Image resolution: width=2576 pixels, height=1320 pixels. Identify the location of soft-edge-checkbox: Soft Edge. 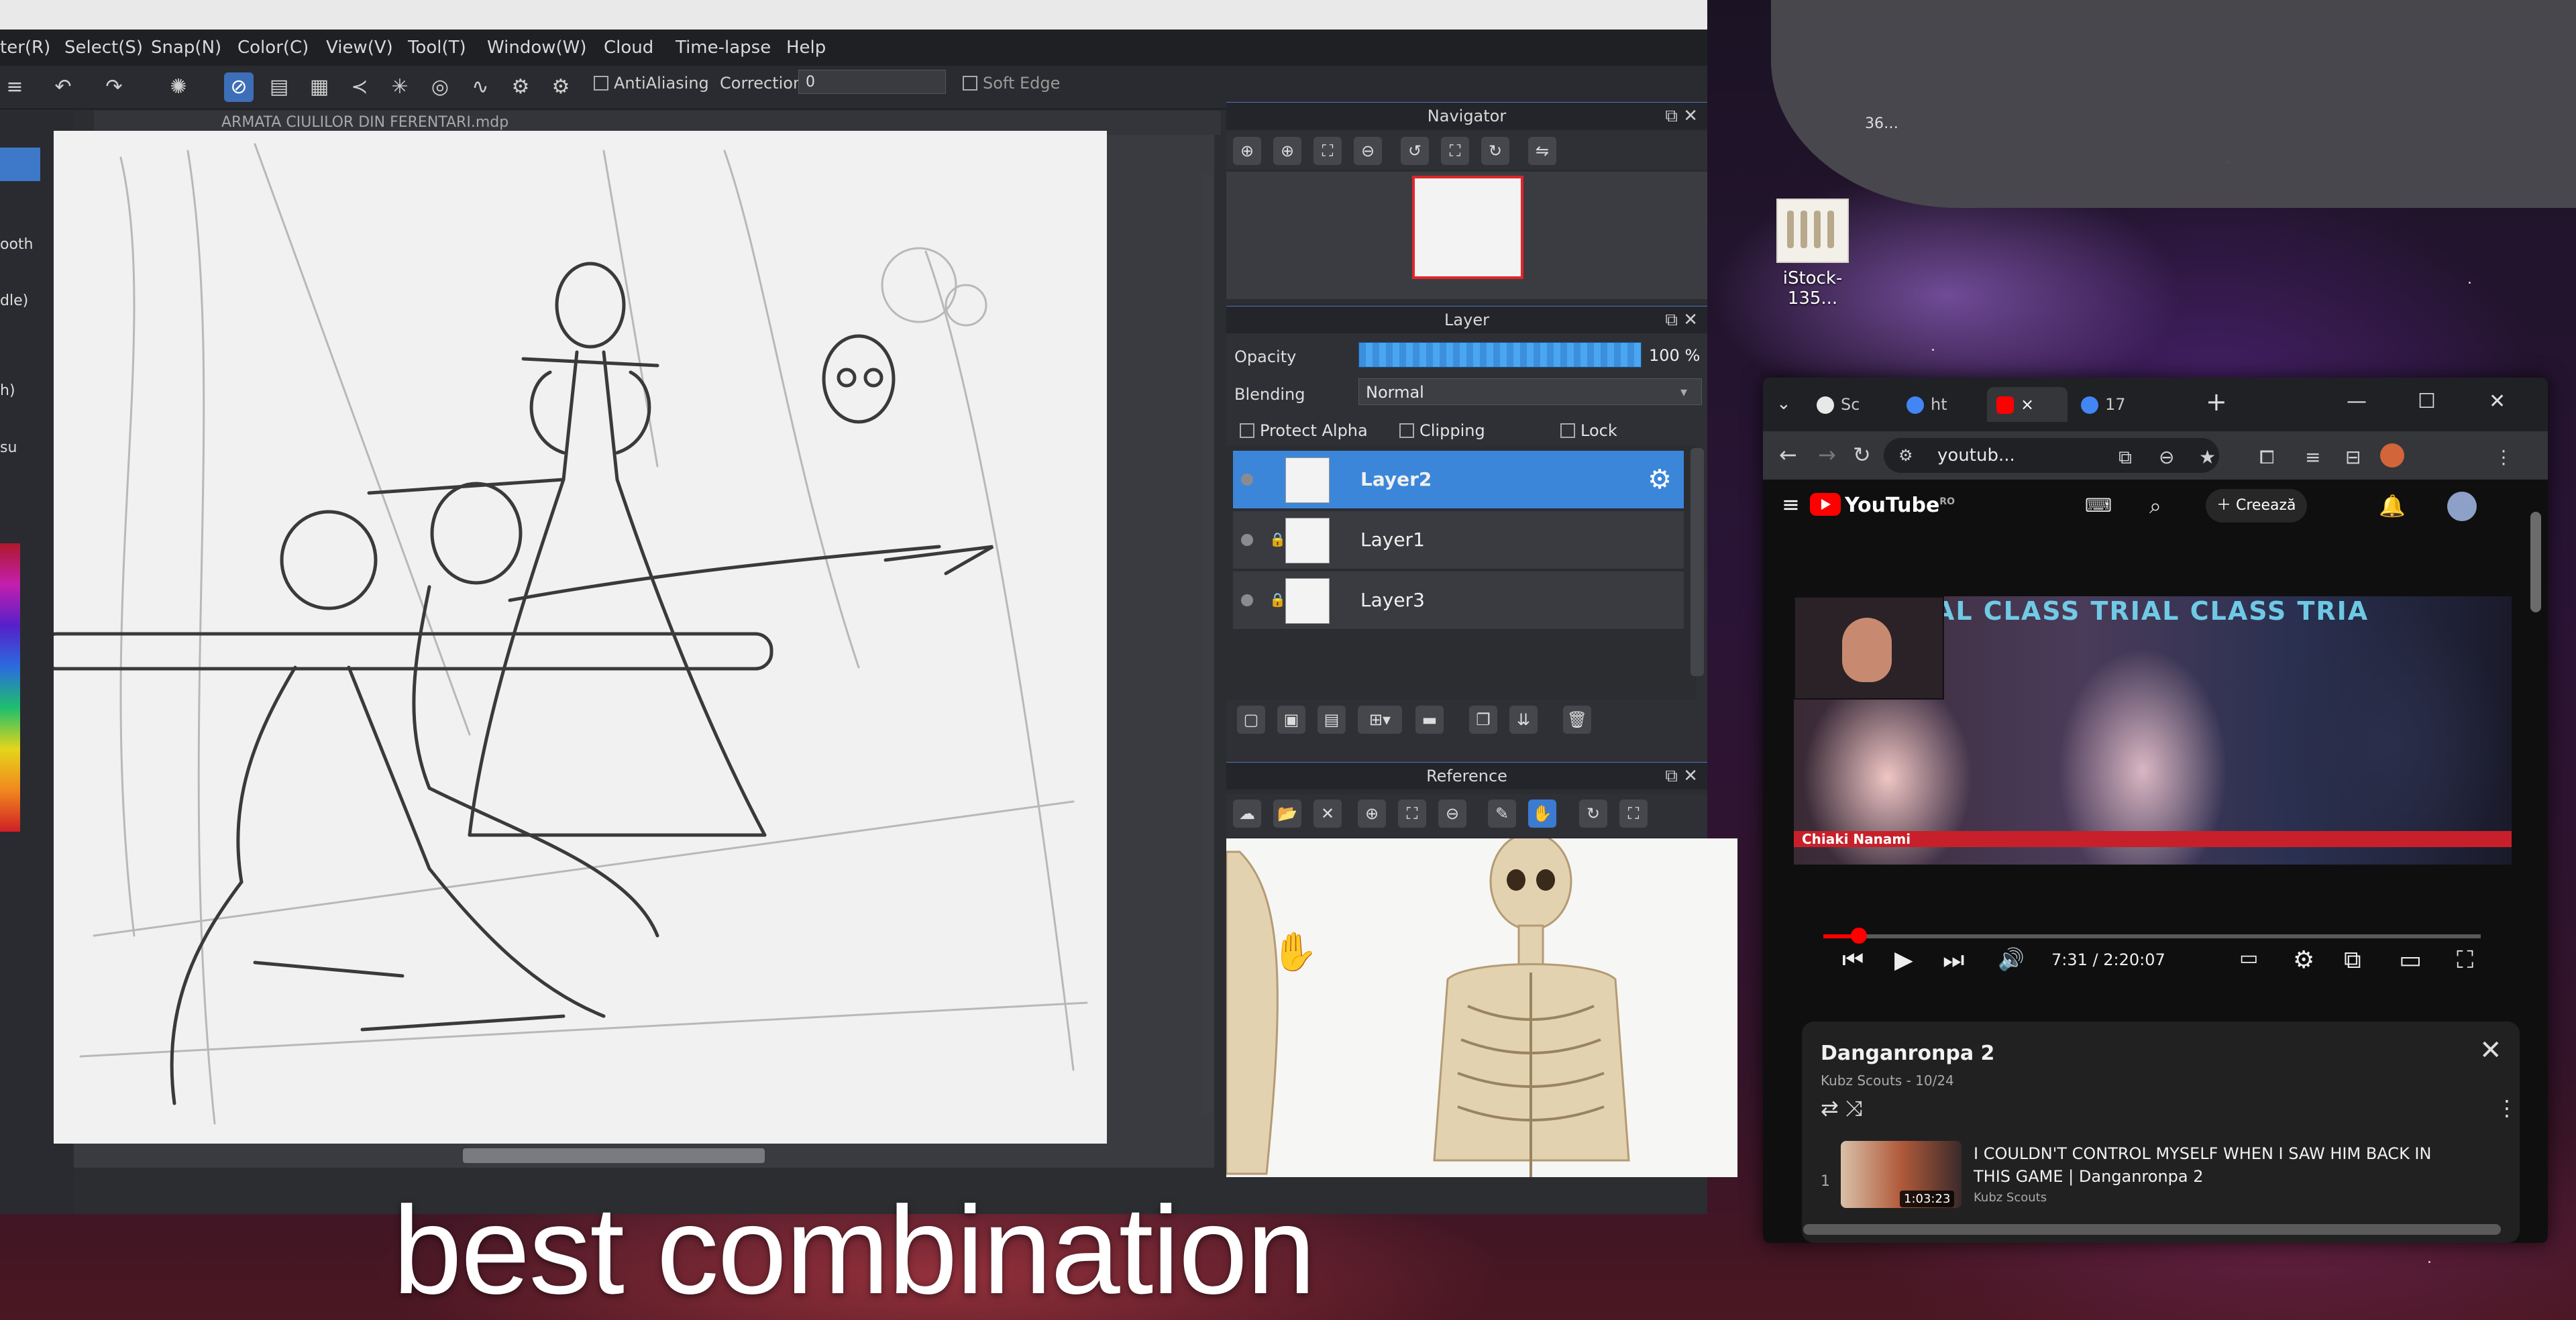
(1011, 84).